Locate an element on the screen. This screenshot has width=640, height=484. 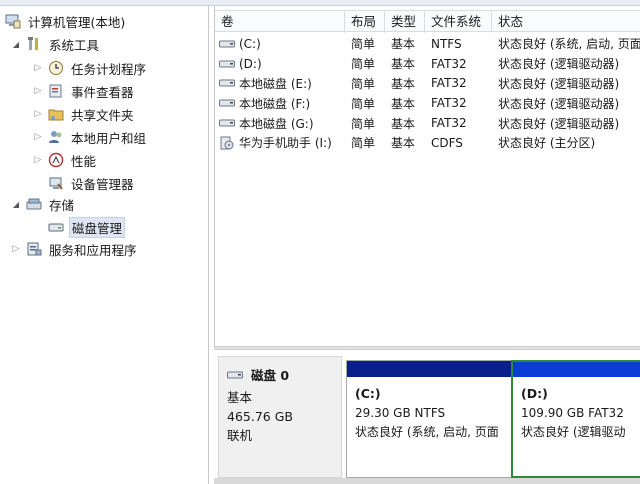
table-row: (D:) 简单 基本 FAT32 状态良好 (逻辑驱动器) is located at coordinates (427, 64).